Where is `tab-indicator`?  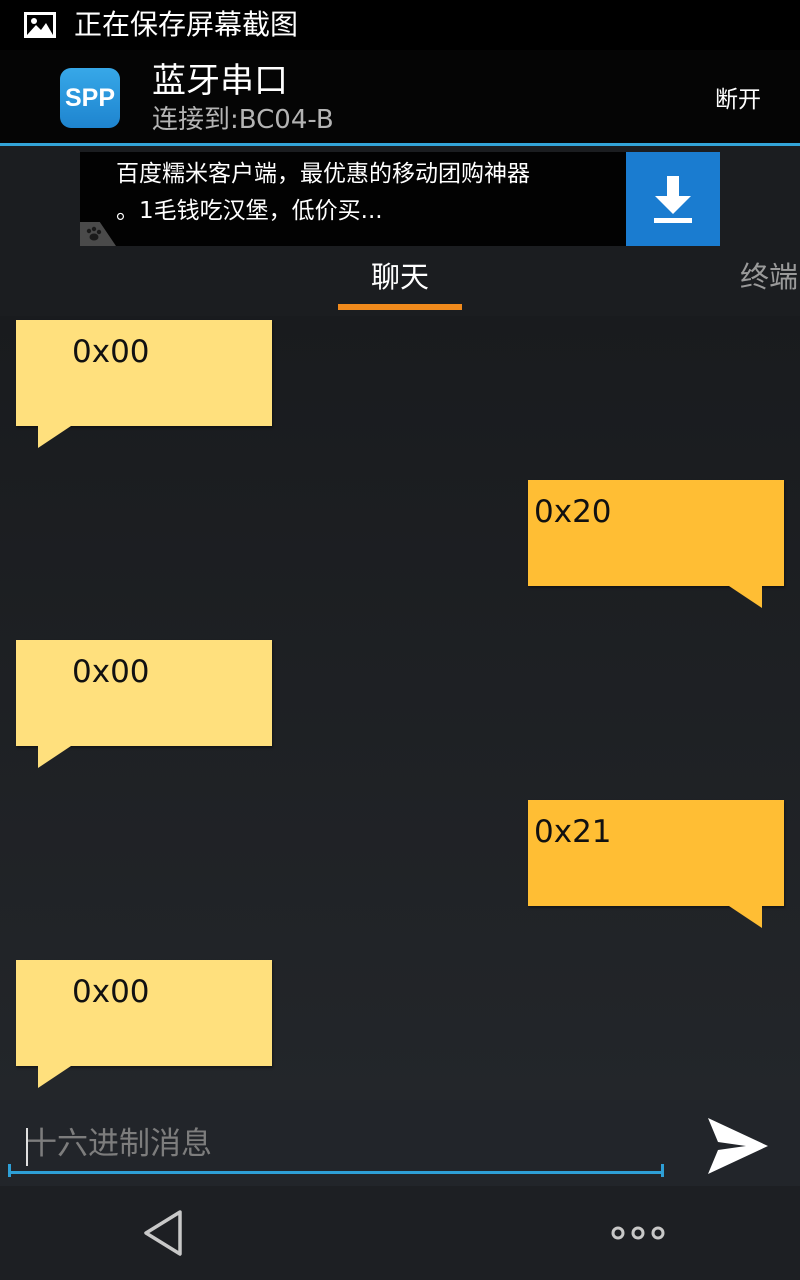
tab-indicator is located at coordinates (400, 307).